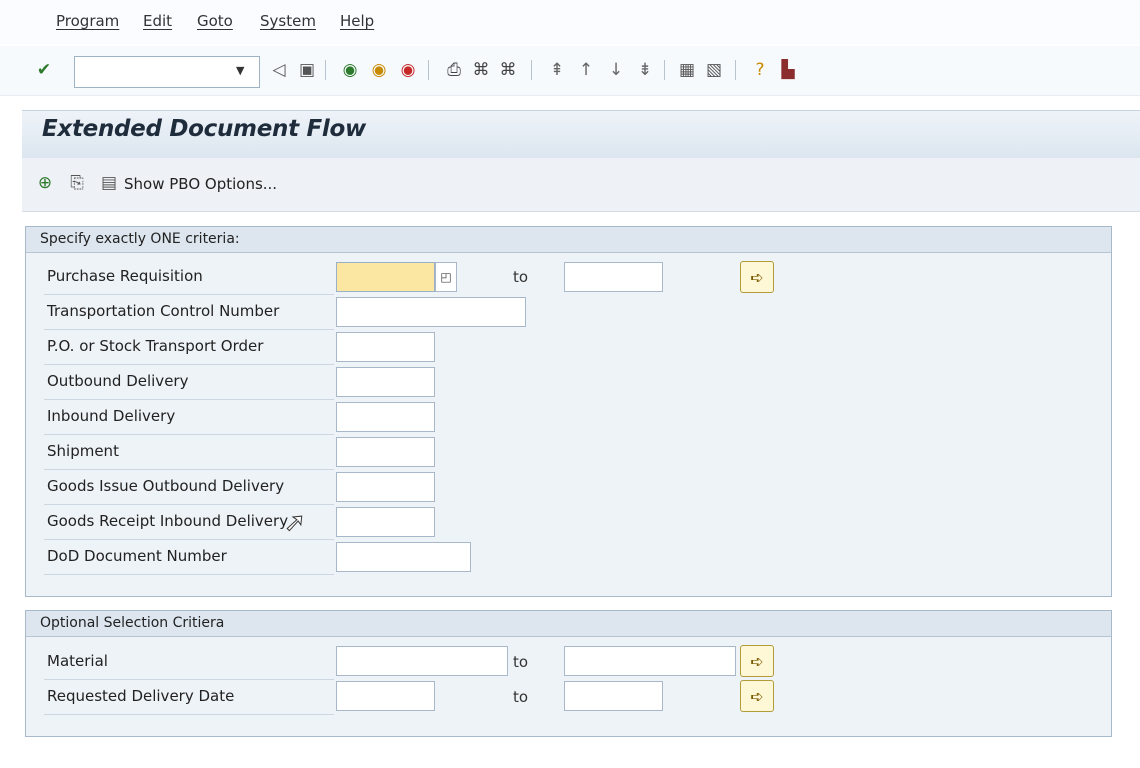 This screenshot has width=1140, height=768. Describe the element at coordinates (446, 277) in the screenshot. I see `value-help-icon: ◰` at that location.